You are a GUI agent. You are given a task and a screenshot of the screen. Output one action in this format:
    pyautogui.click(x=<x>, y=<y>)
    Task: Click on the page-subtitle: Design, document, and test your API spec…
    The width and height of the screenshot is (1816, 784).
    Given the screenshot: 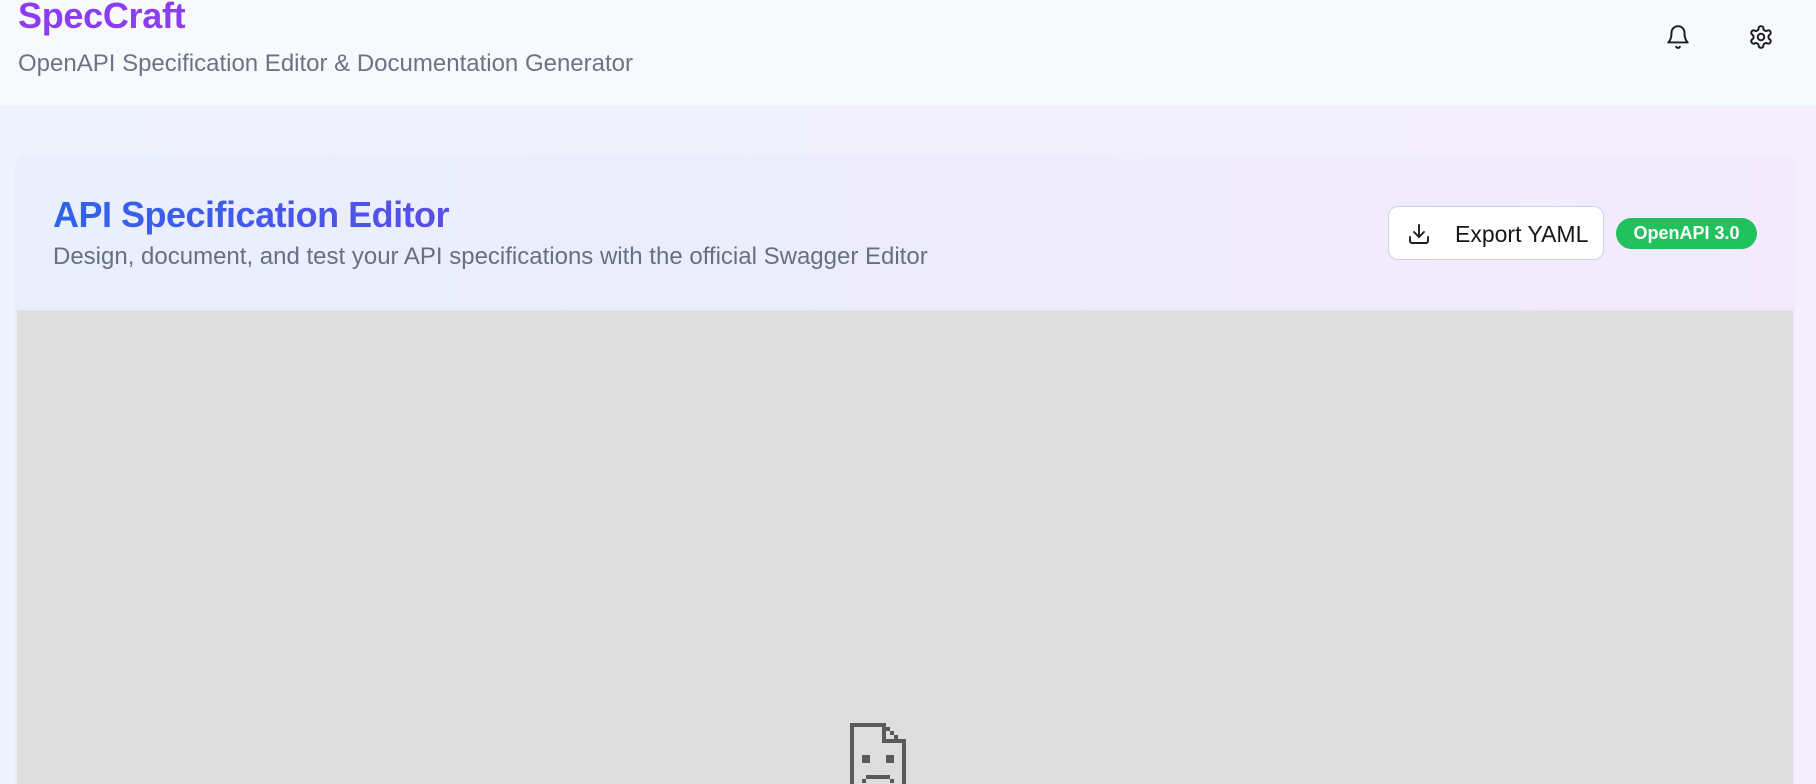 What is the action you would take?
    pyautogui.click(x=490, y=256)
    